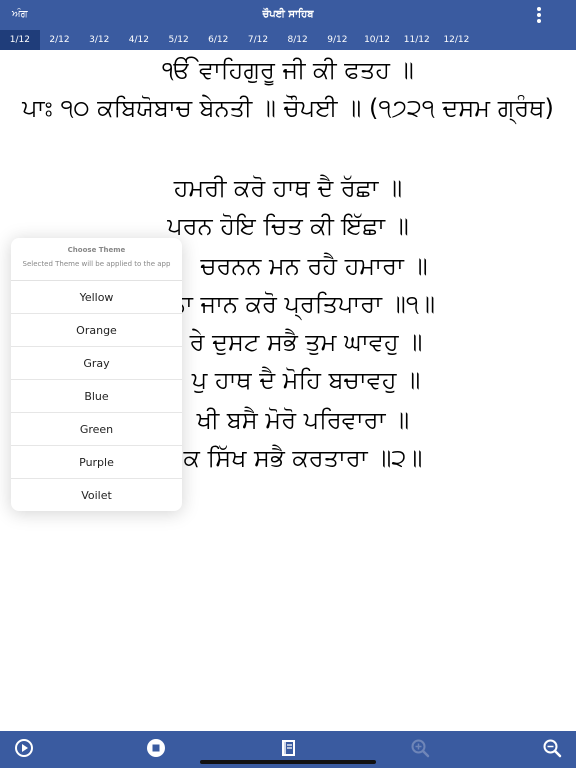 This screenshot has height=768, width=576. What do you see at coordinates (96, 330) in the screenshot?
I see `theme-option-orange: Orange` at bounding box center [96, 330].